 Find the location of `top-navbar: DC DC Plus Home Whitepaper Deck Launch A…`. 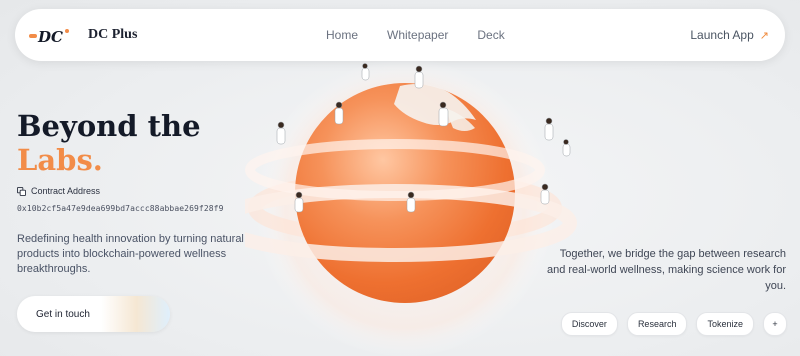

top-navbar: DC DC Plus Home Whitepaper Deck Launch A… is located at coordinates (400, 35).